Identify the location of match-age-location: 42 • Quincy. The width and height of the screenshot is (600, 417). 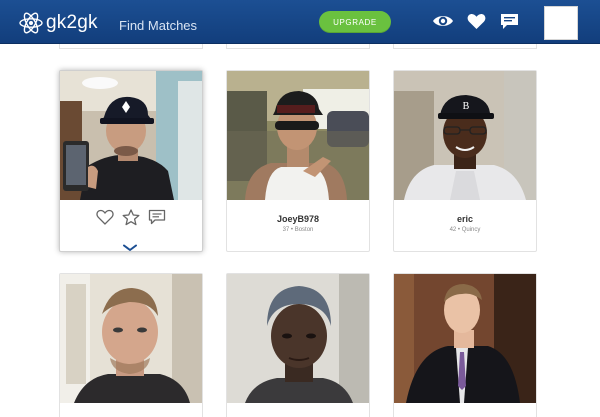
(465, 230).